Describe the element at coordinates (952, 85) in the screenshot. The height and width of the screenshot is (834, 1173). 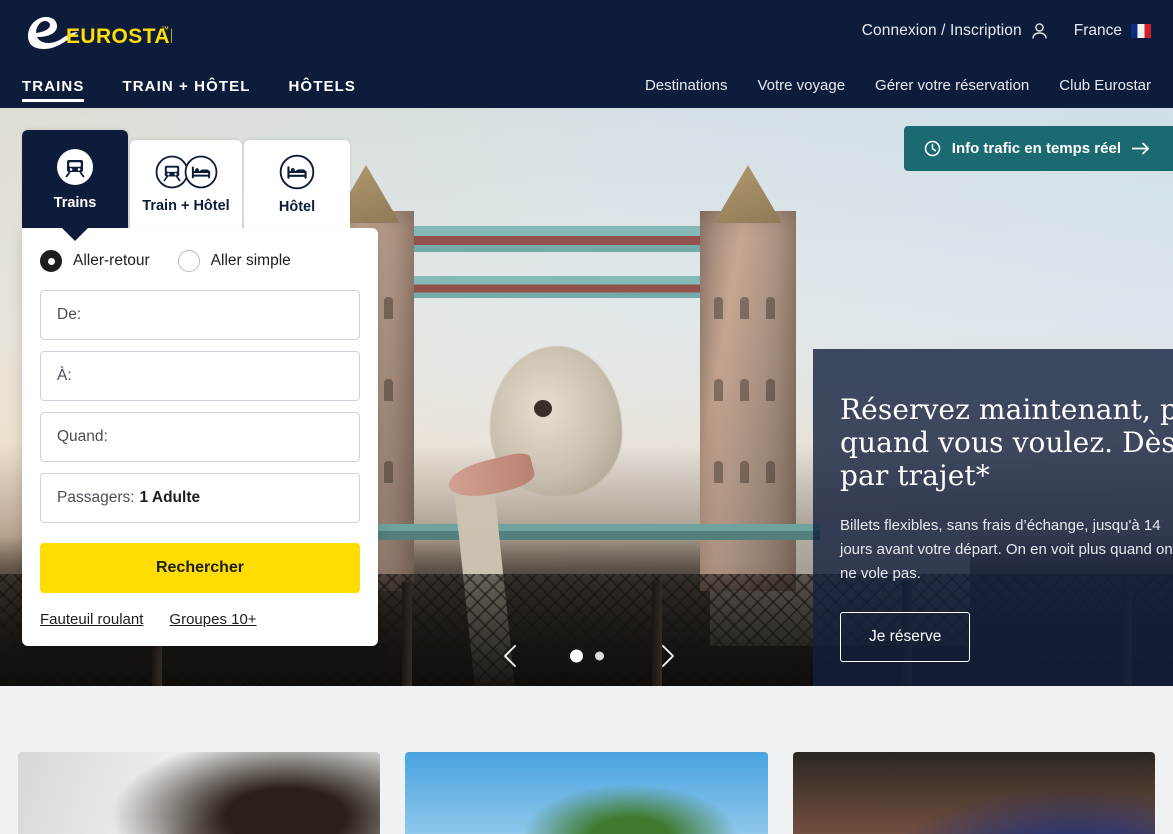
I see `nav-gerer-reservation: Gérer votre réservation` at that location.